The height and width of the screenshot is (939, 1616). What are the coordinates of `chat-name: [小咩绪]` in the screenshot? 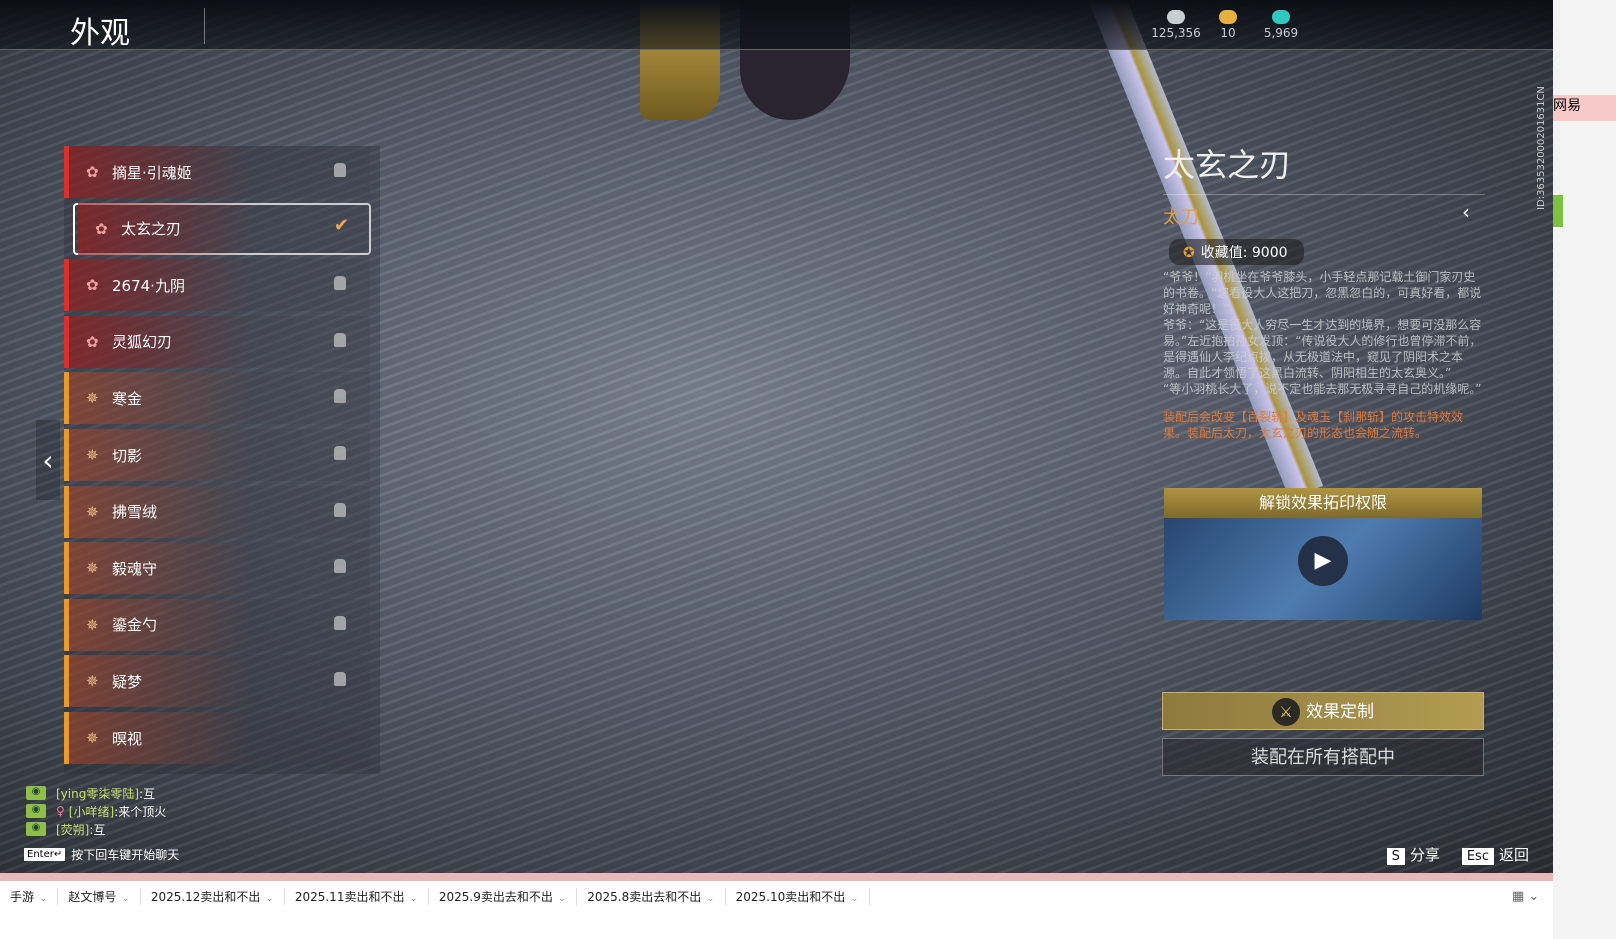 It's located at (91, 811).